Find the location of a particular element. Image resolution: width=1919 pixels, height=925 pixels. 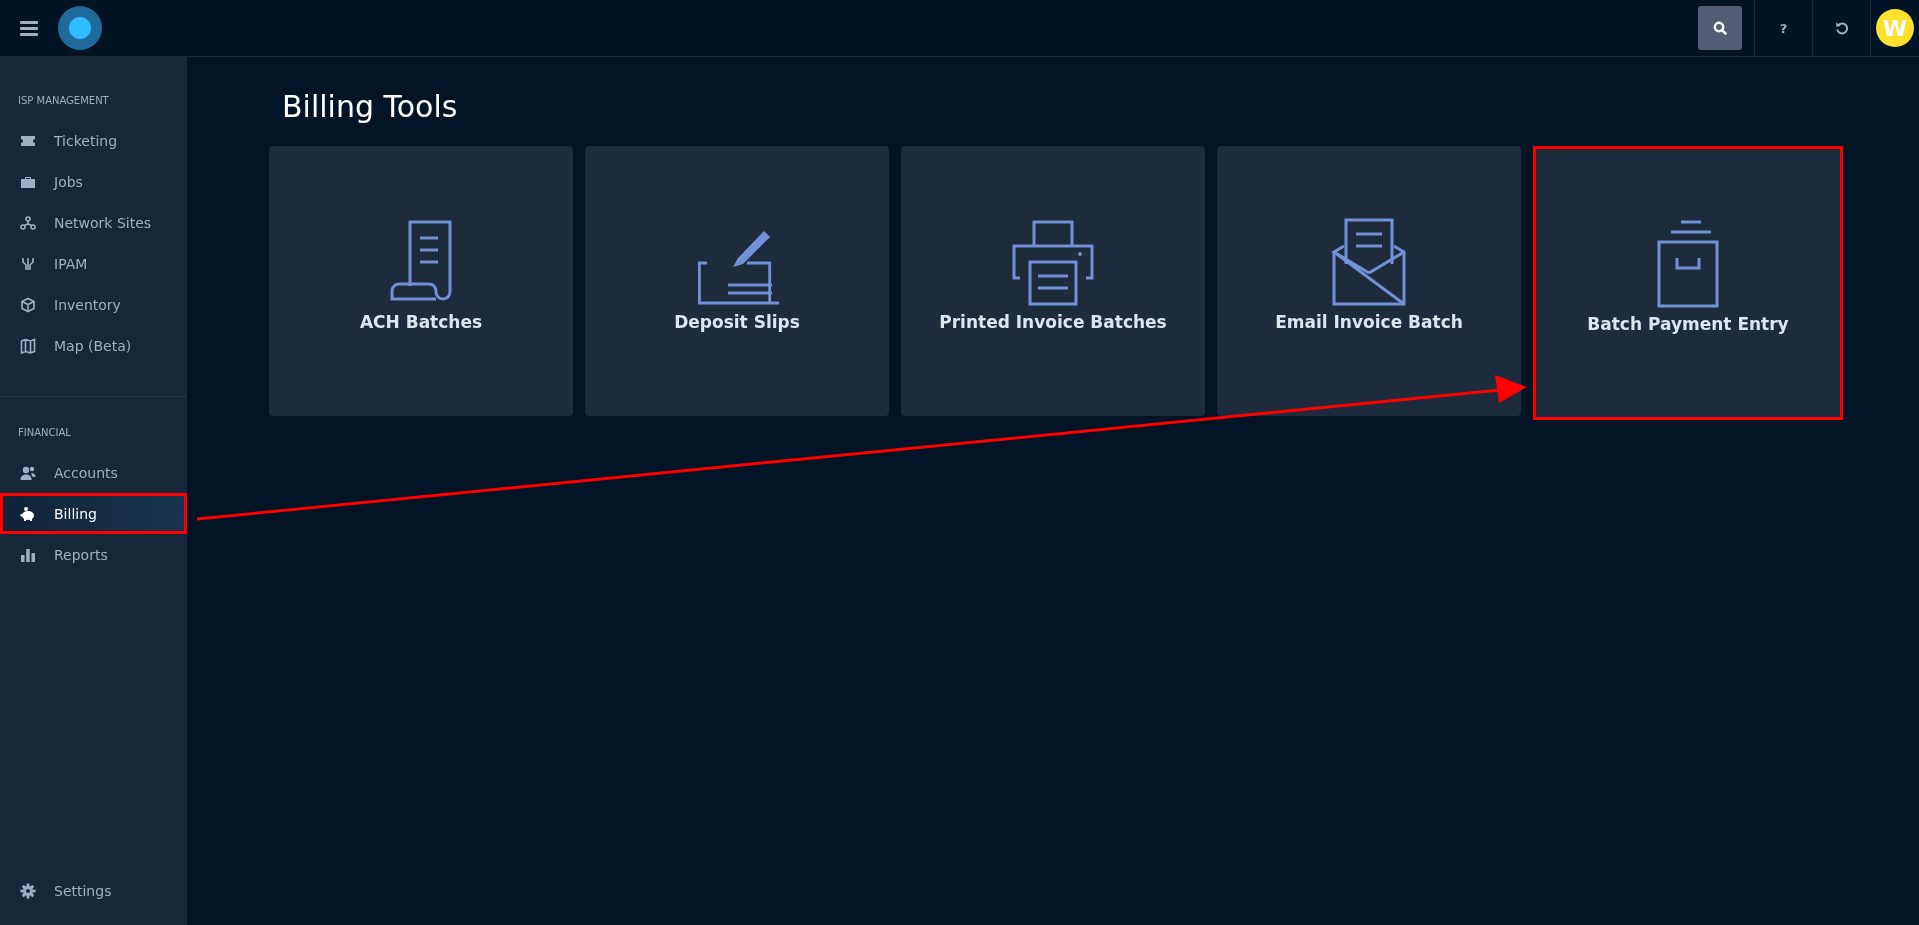

tool-card: Deposit Slips is located at coordinates (737, 281).